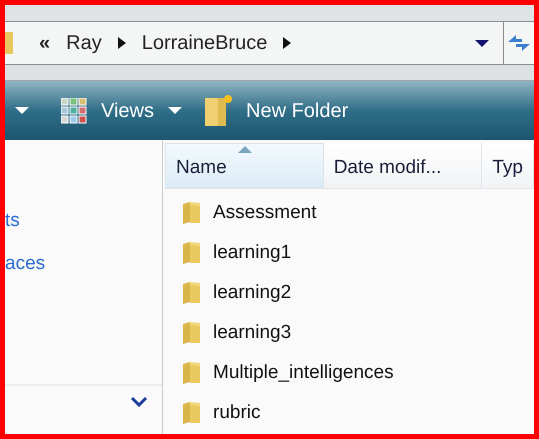  What do you see at coordinates (303, 373) in the screenshot?
I see `file-name: Multiple_intelligences` at bounding box center [303, 373].